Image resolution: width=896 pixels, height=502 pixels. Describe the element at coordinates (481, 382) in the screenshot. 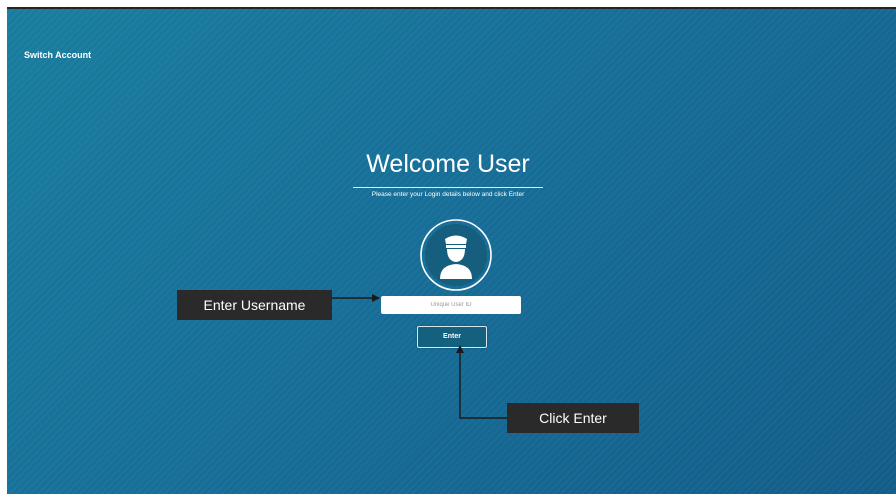

I see `enter-arrow` at that location.